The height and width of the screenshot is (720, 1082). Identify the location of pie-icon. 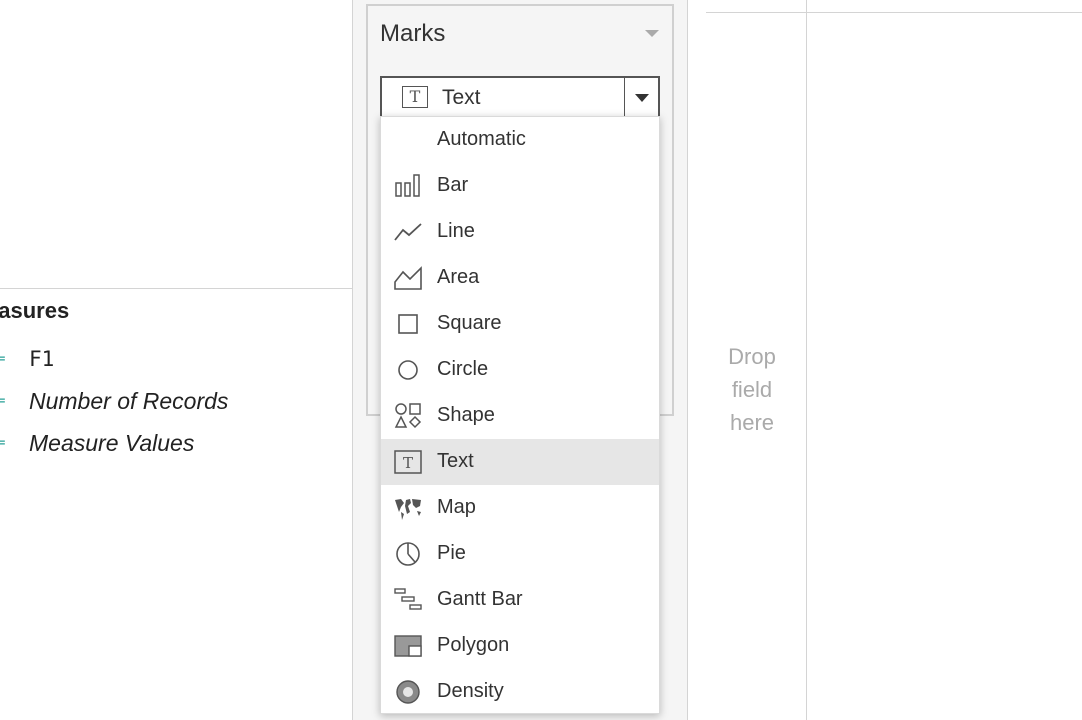
(408, 554).